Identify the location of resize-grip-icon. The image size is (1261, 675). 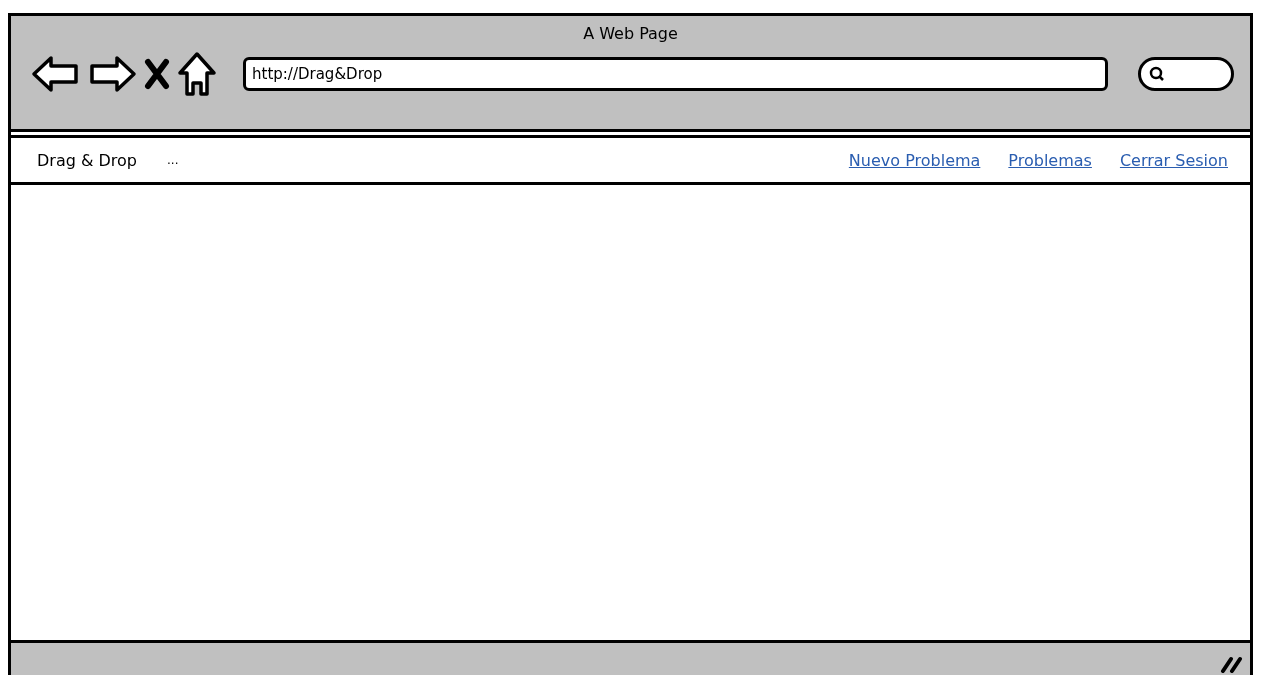
(1232, 664).